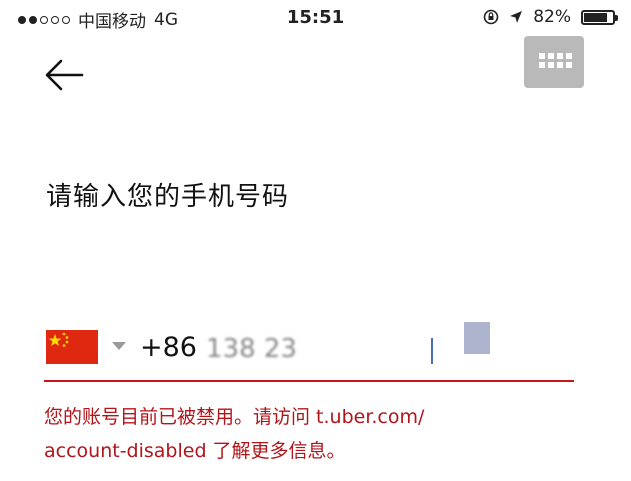 The image size is (631, 481). Describe the element at coordinates (168, 347) in the screenshot. I see `country-code: +86` at that location.